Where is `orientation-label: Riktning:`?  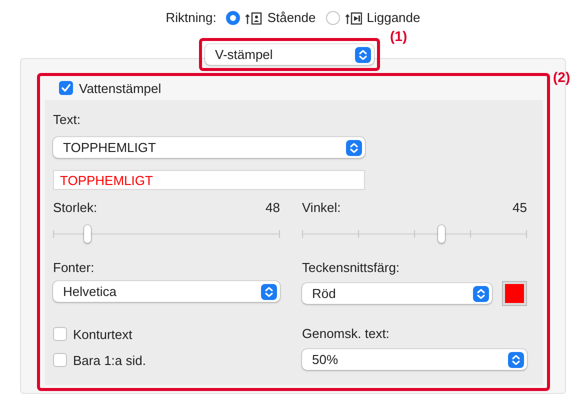 orientation-label: Riktning: is located at coordinates (191, 18).